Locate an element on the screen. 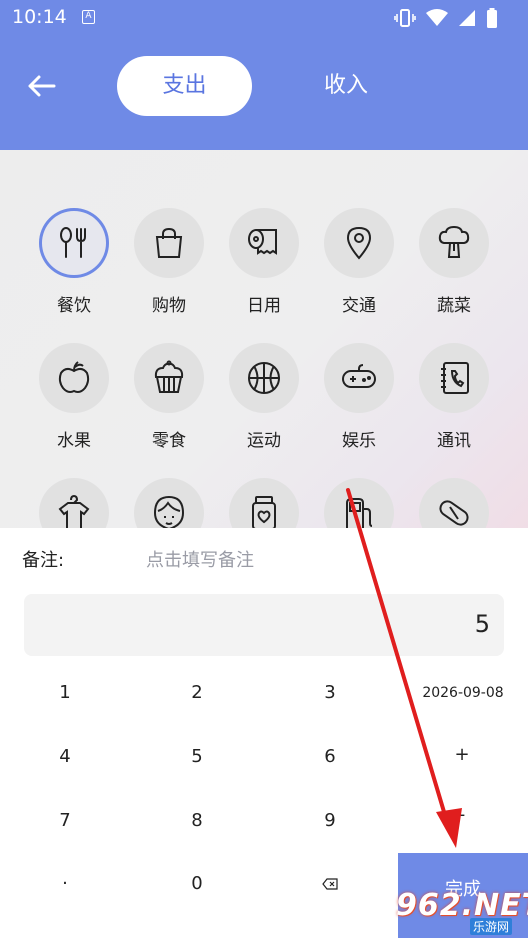  back-button is located at coordinates (42, 86).